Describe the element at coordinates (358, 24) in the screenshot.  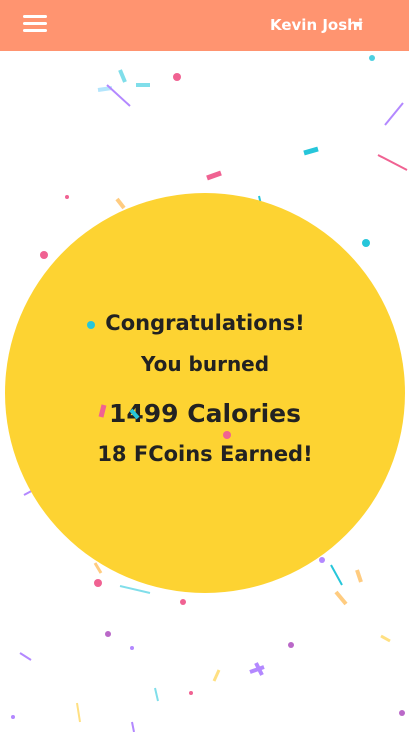
I see `caret-down-icon` at that location.